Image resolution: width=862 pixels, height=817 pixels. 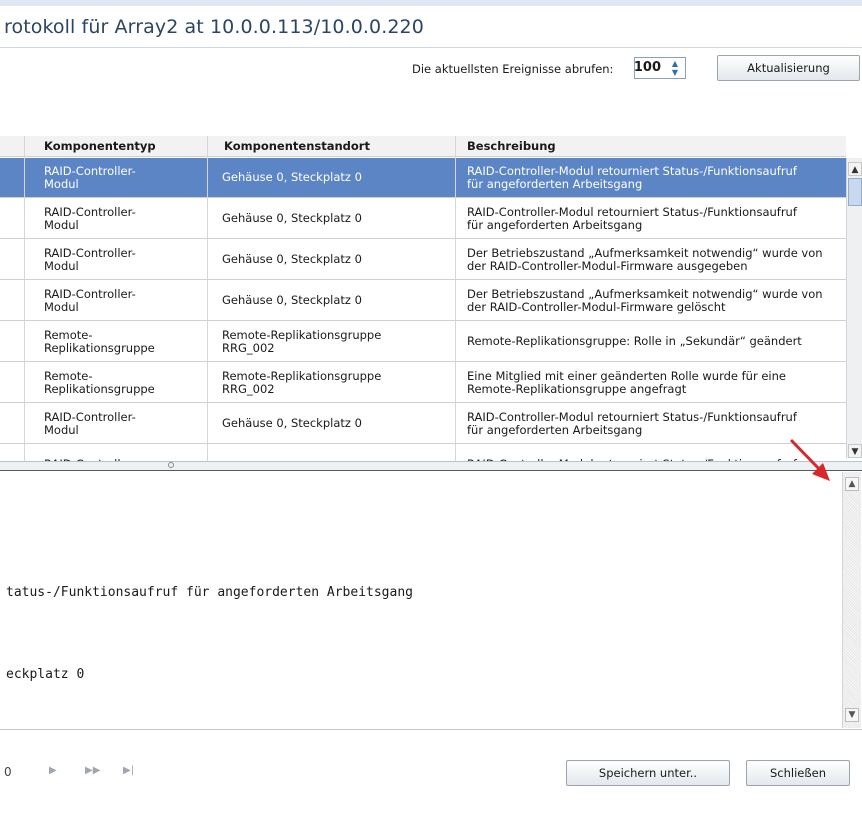 I want to click on close-button: Schließen, so click(x=798, y=773).